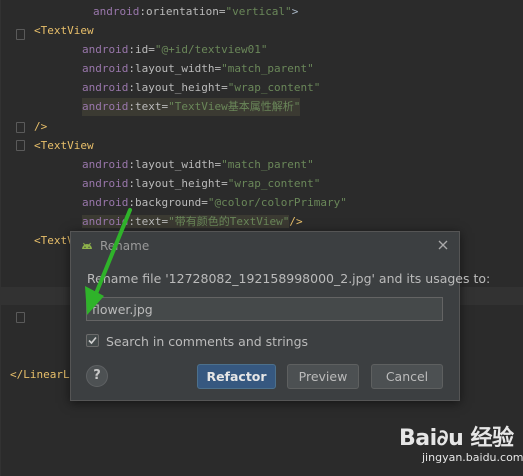 The width and height of the screenshot is (523, 476). I want to click on baidu-watermark: Bai∂u 经验 jingyan.baidu.com, so click(459, 446).